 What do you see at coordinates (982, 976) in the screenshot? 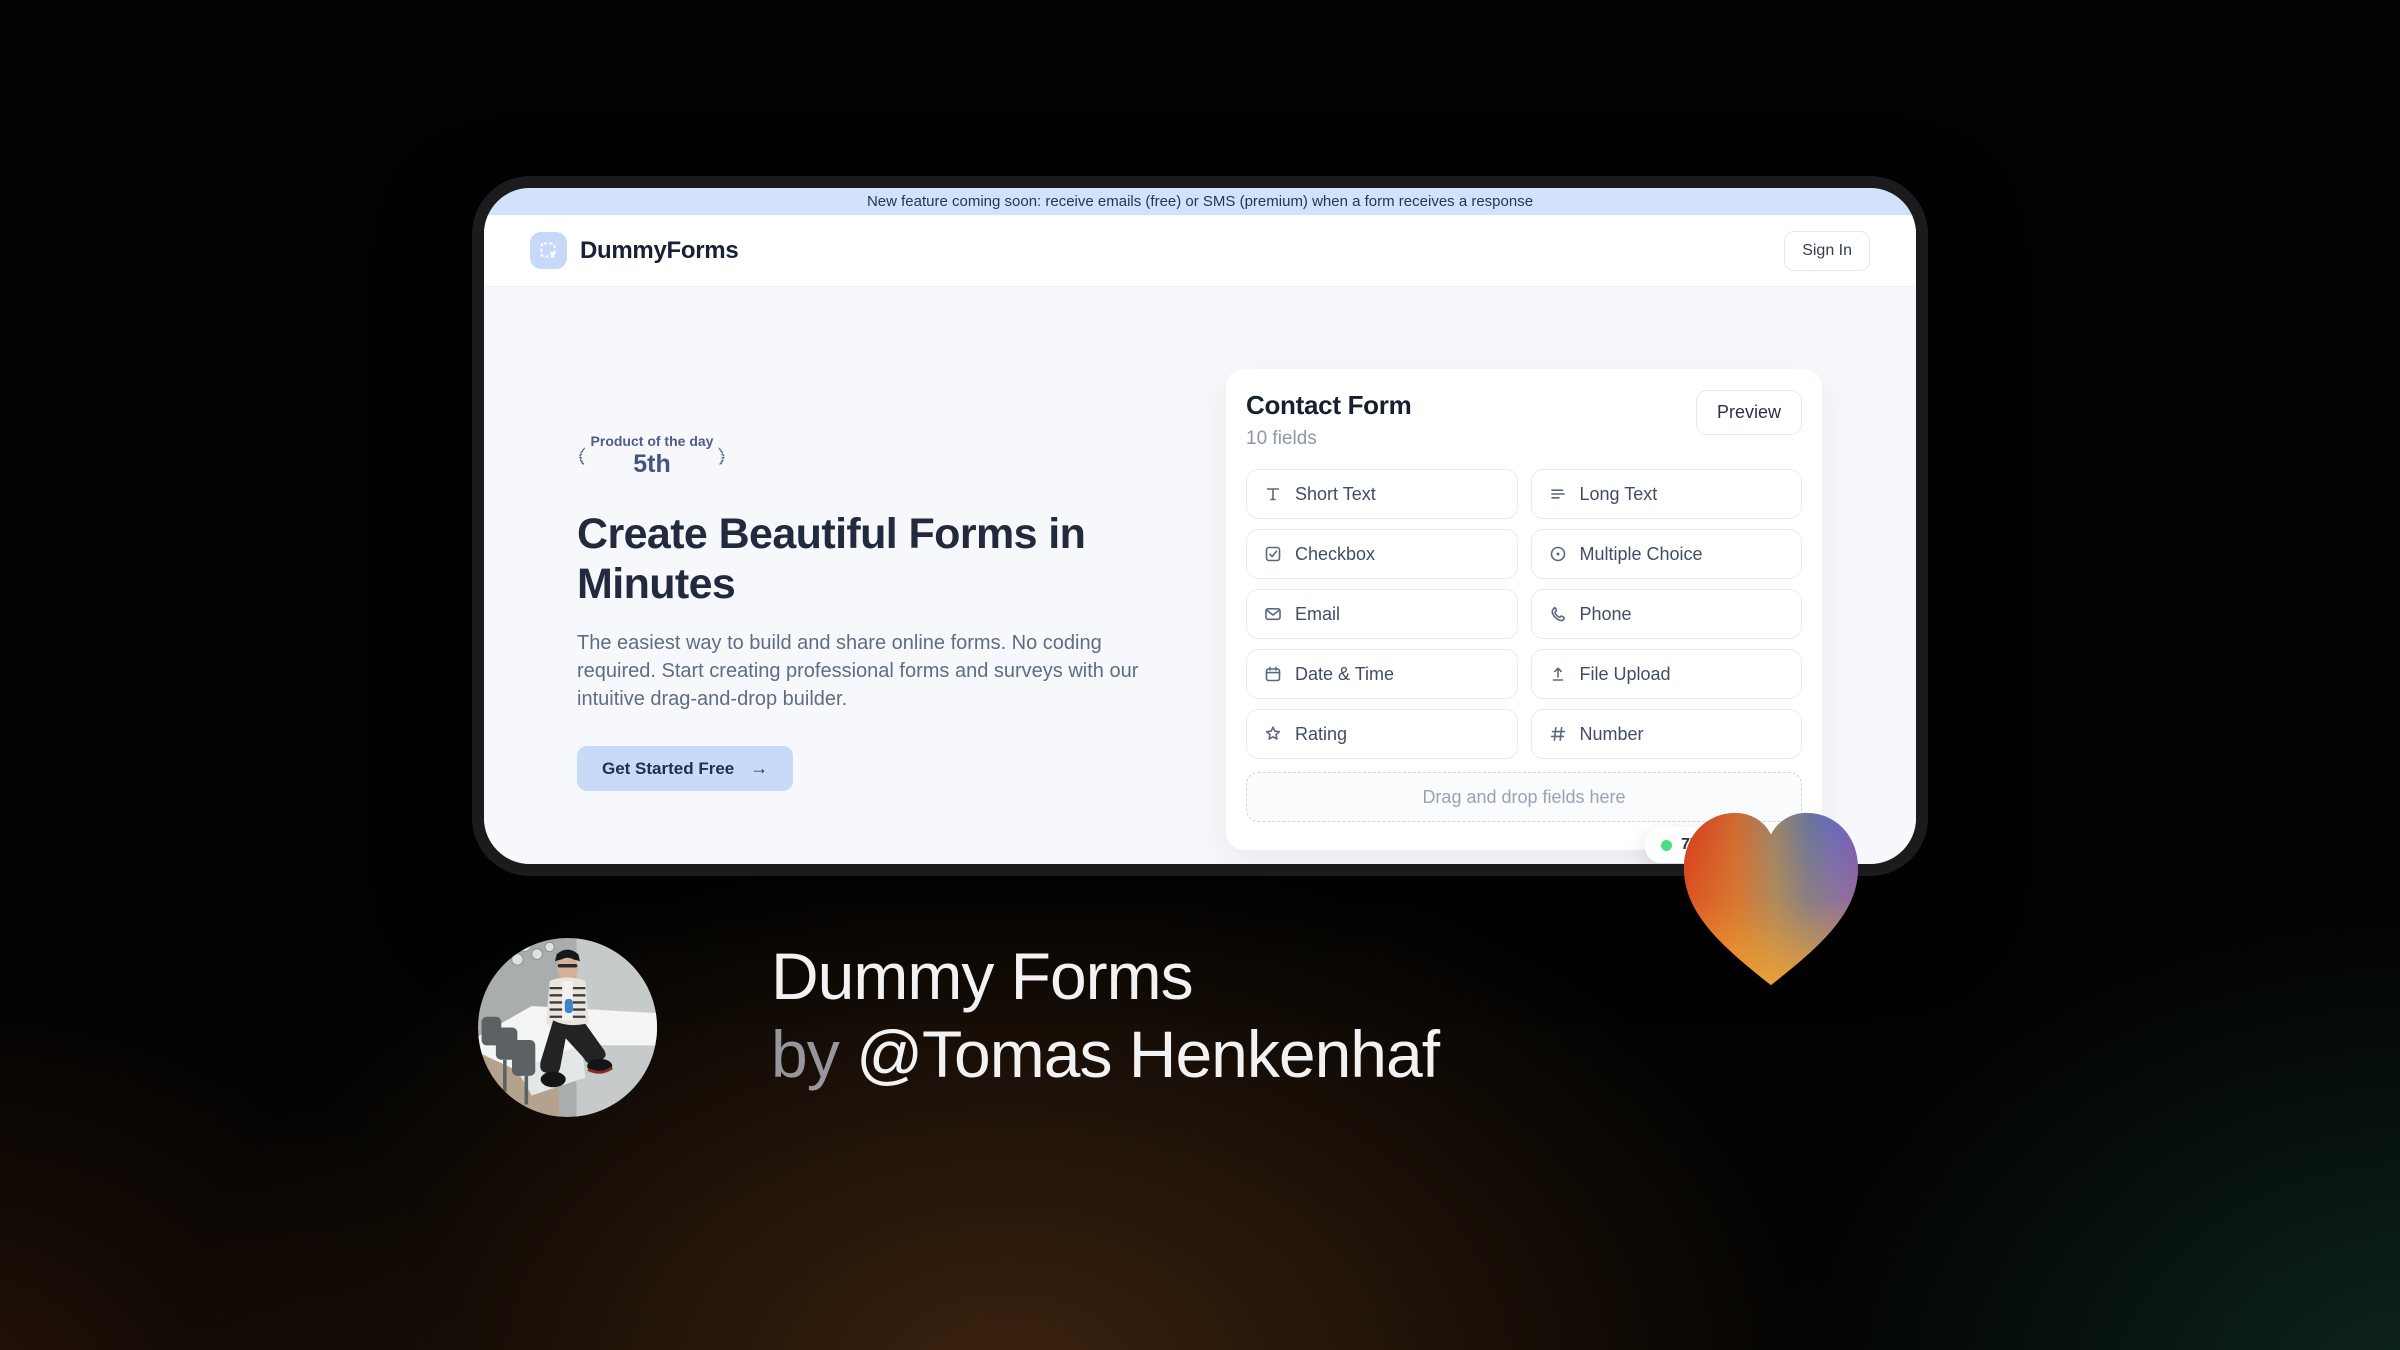
I see `caption-title: Dummy Forms` at bounding box center [982, 976].